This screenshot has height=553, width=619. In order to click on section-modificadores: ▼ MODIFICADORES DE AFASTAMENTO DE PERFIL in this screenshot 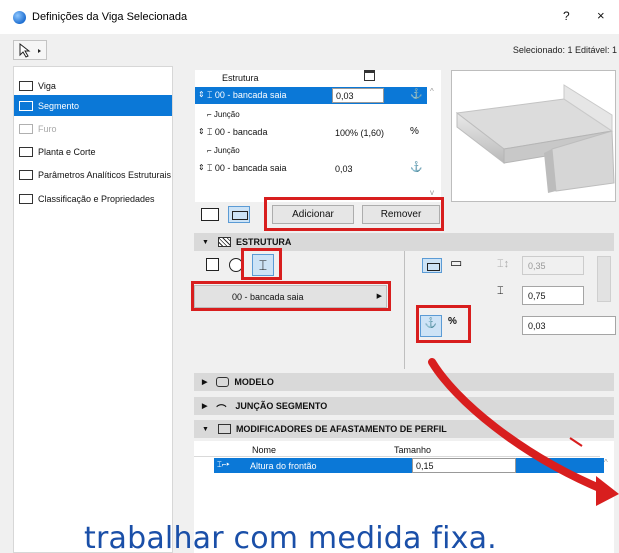, I will do `click(404, 429)`.